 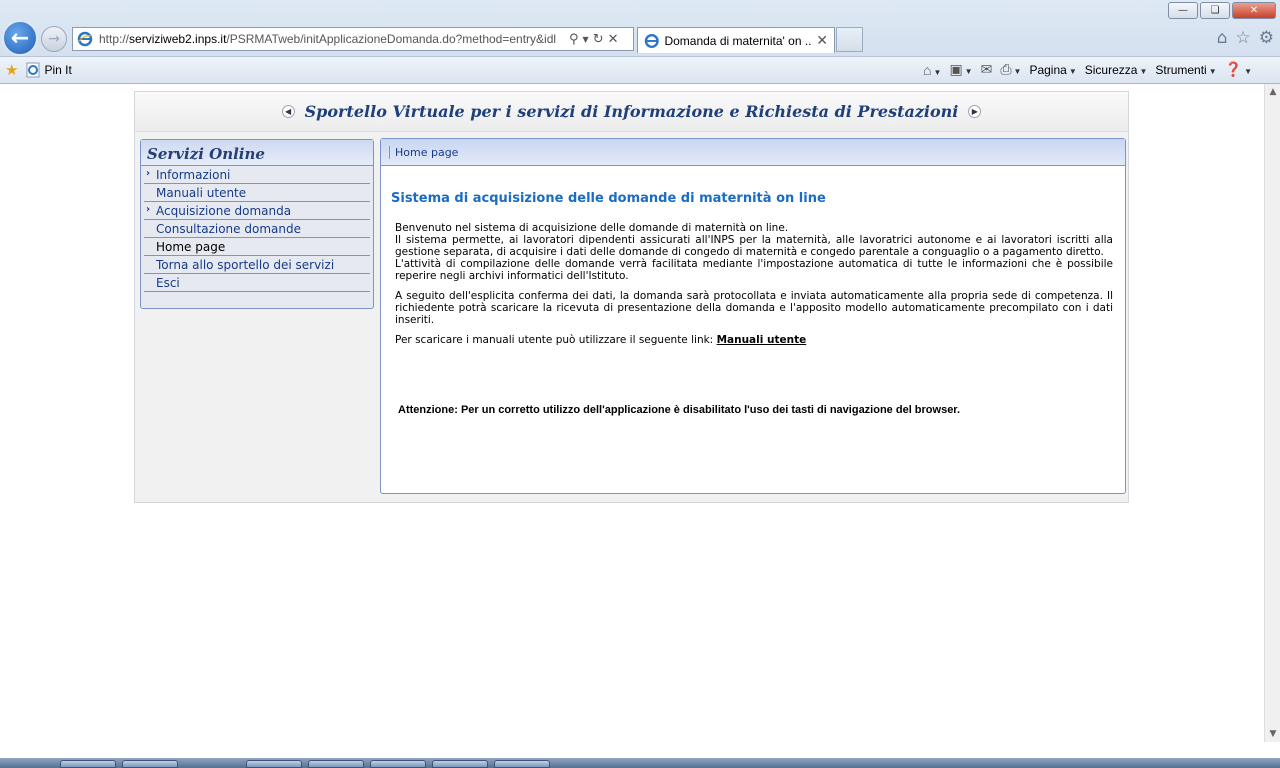 I want to click on chevron-down-icon: ▼, so click(x=586, y=39).